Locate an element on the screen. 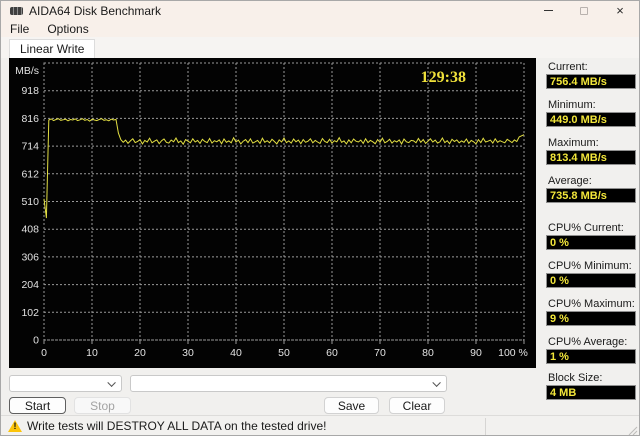  y-tick-label: 612 is located at coordinates (30, 174).